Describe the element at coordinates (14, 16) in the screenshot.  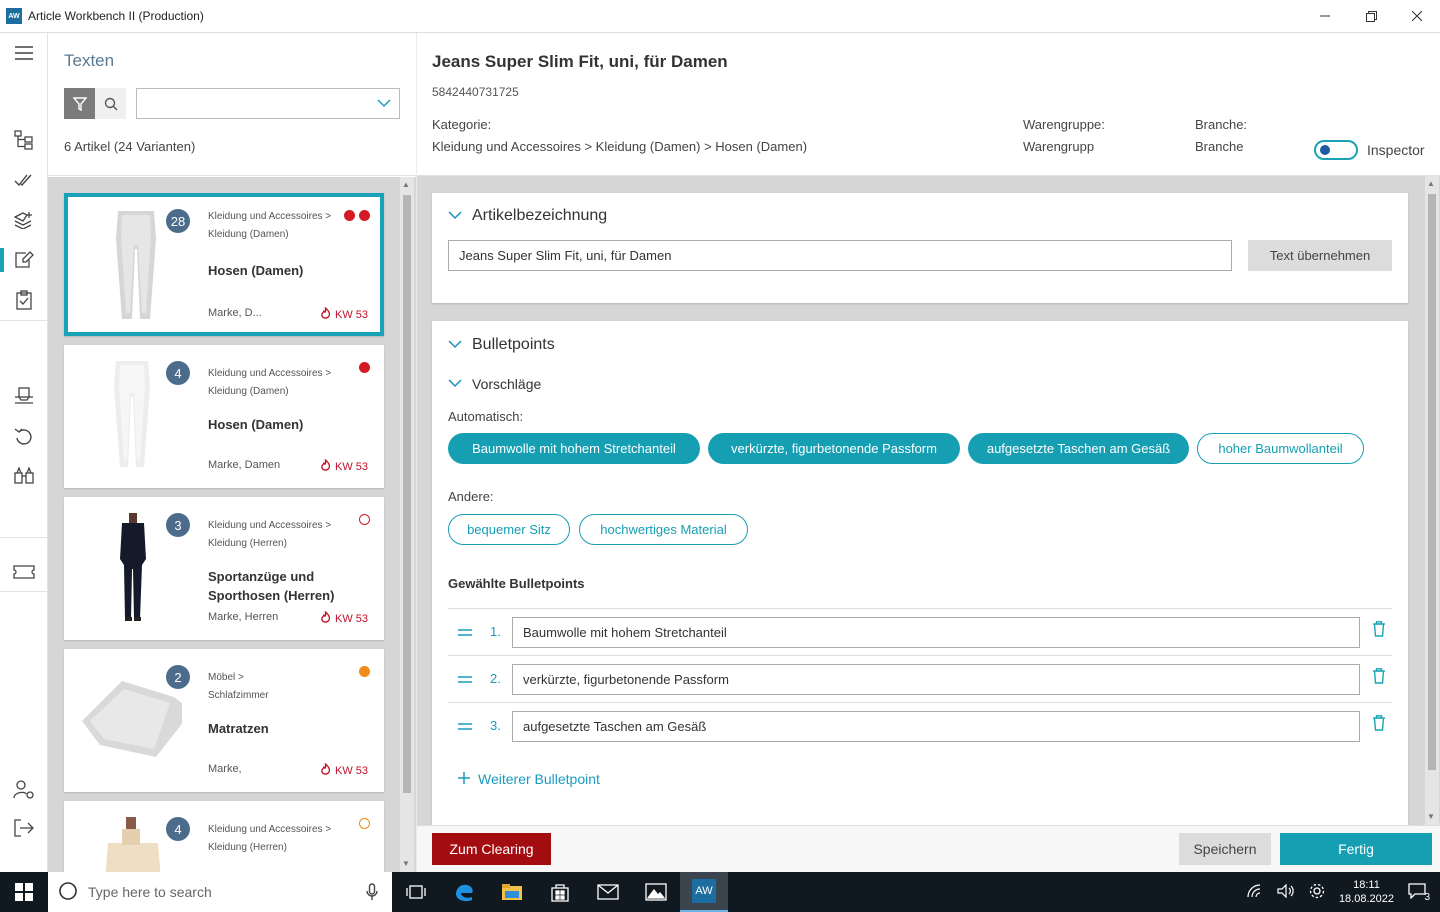
I see `app-logo: AW` at that location.